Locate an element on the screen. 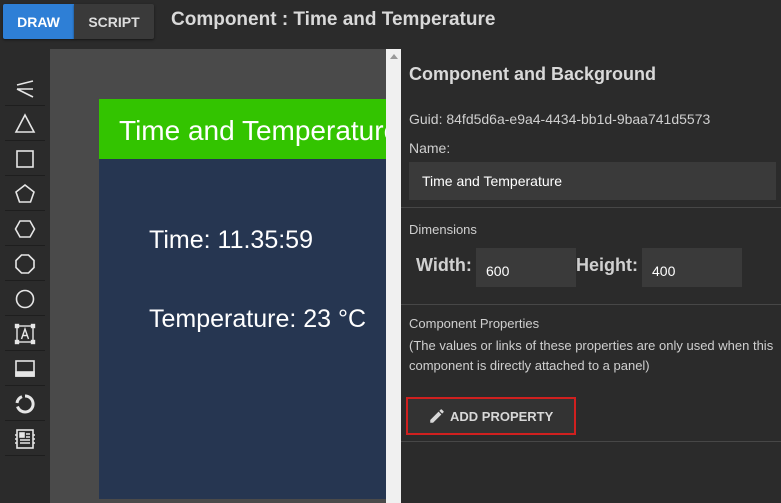 This screenshot has width=781, height=503. add-property-button: ADD PROPERTY is located at coordinates (491, 416).